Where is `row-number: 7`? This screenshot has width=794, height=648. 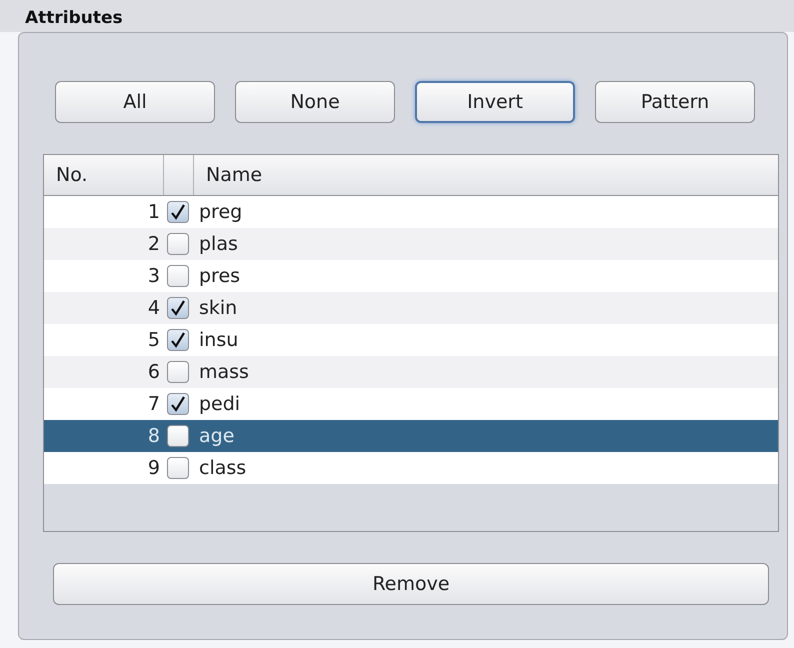
row-number: 7 is located at coordinates (153, 404).